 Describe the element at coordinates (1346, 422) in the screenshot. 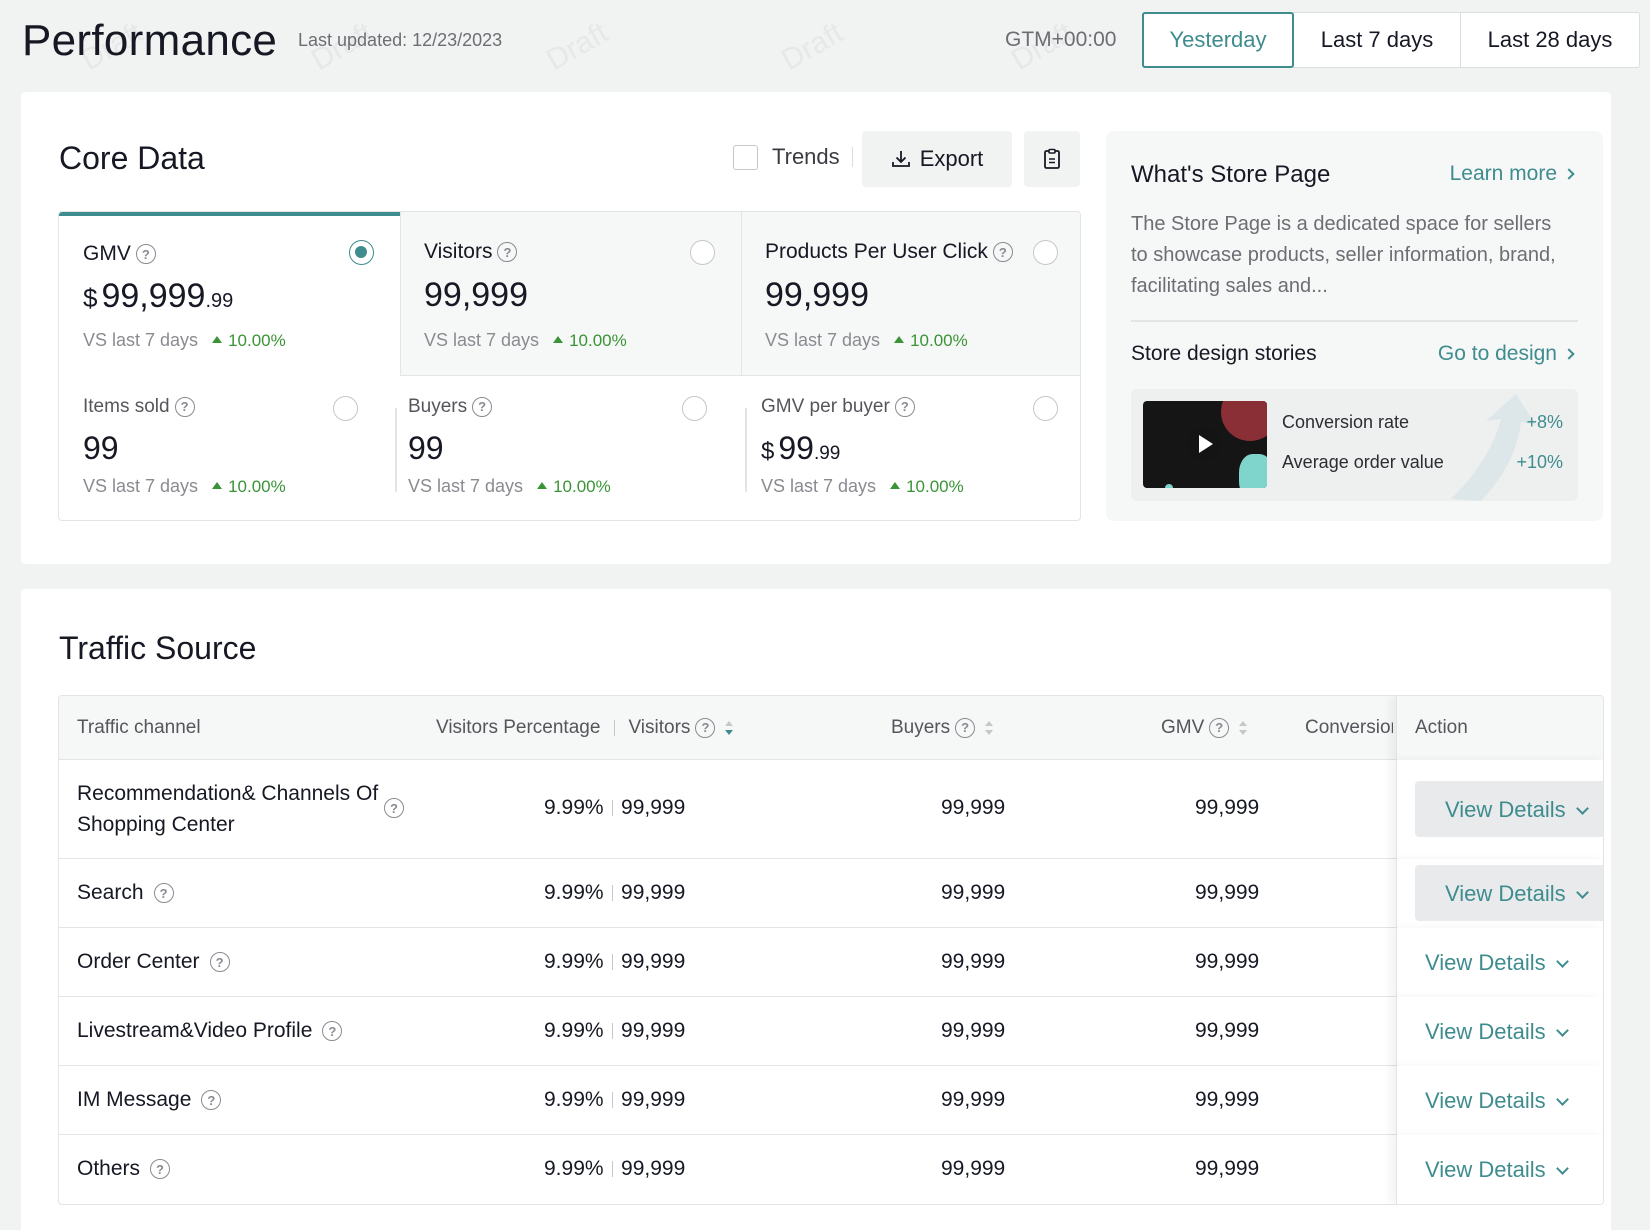

I see `story-stat-label: Conversion rate` at that location.